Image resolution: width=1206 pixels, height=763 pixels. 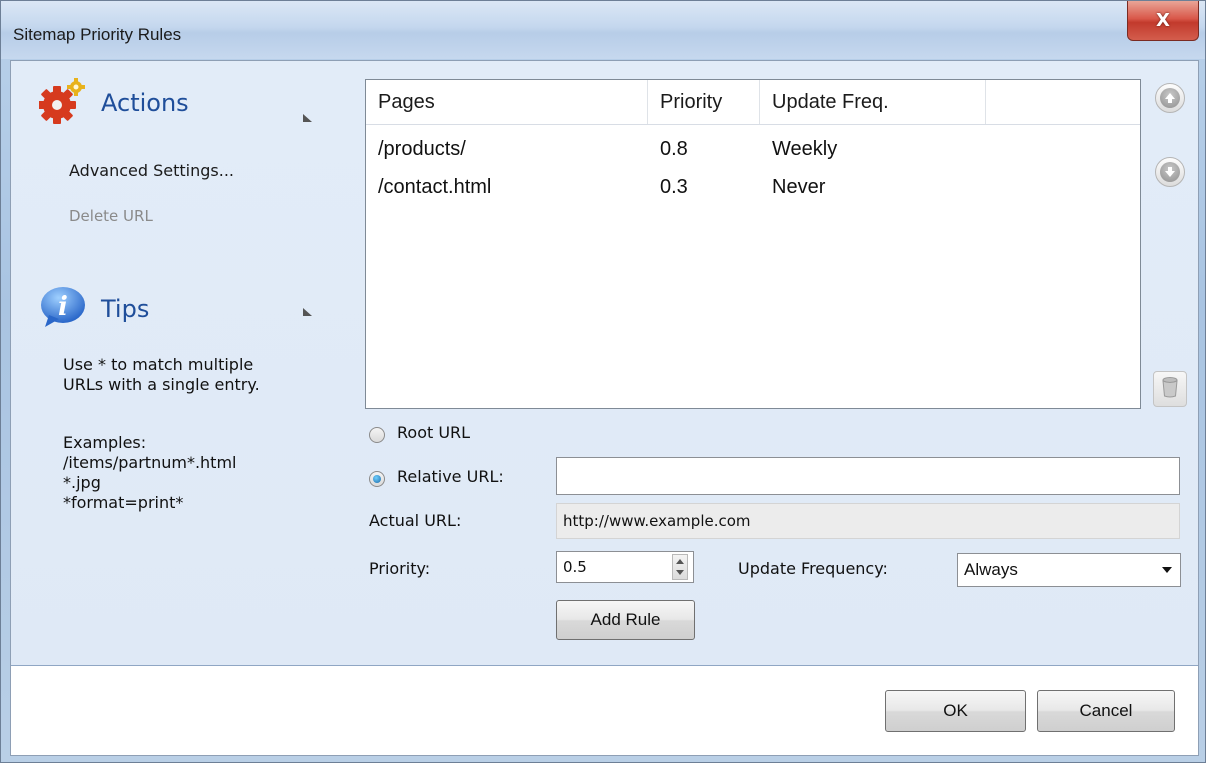 I want to click on column-header-priority: Priority, so click(x=704, y=102).